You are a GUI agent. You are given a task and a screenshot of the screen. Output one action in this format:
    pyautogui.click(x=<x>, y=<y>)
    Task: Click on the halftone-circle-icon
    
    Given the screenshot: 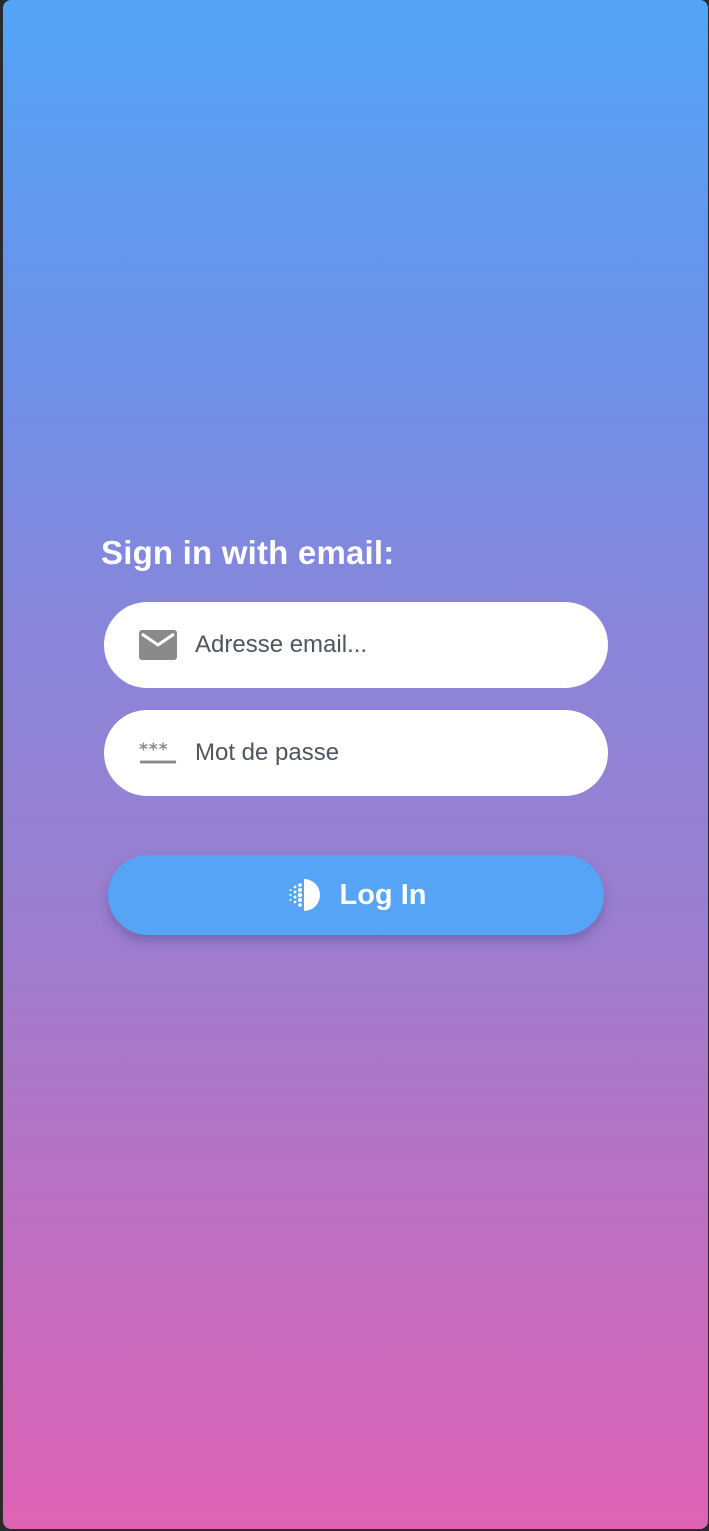 What is the action you would take?
    pyautogui.click(x=304, y=895)
    